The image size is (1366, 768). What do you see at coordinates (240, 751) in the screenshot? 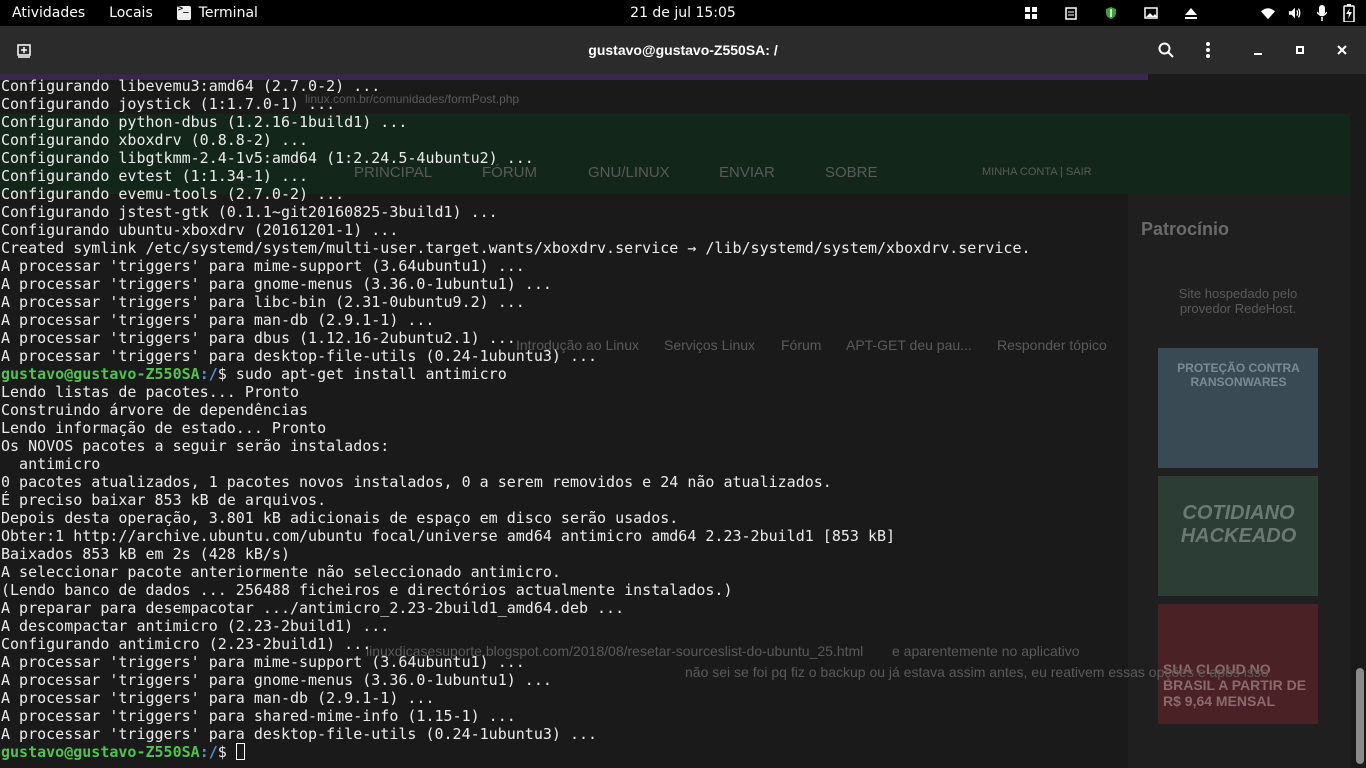
I see `text-cursor` at bounding box center [240, 751].